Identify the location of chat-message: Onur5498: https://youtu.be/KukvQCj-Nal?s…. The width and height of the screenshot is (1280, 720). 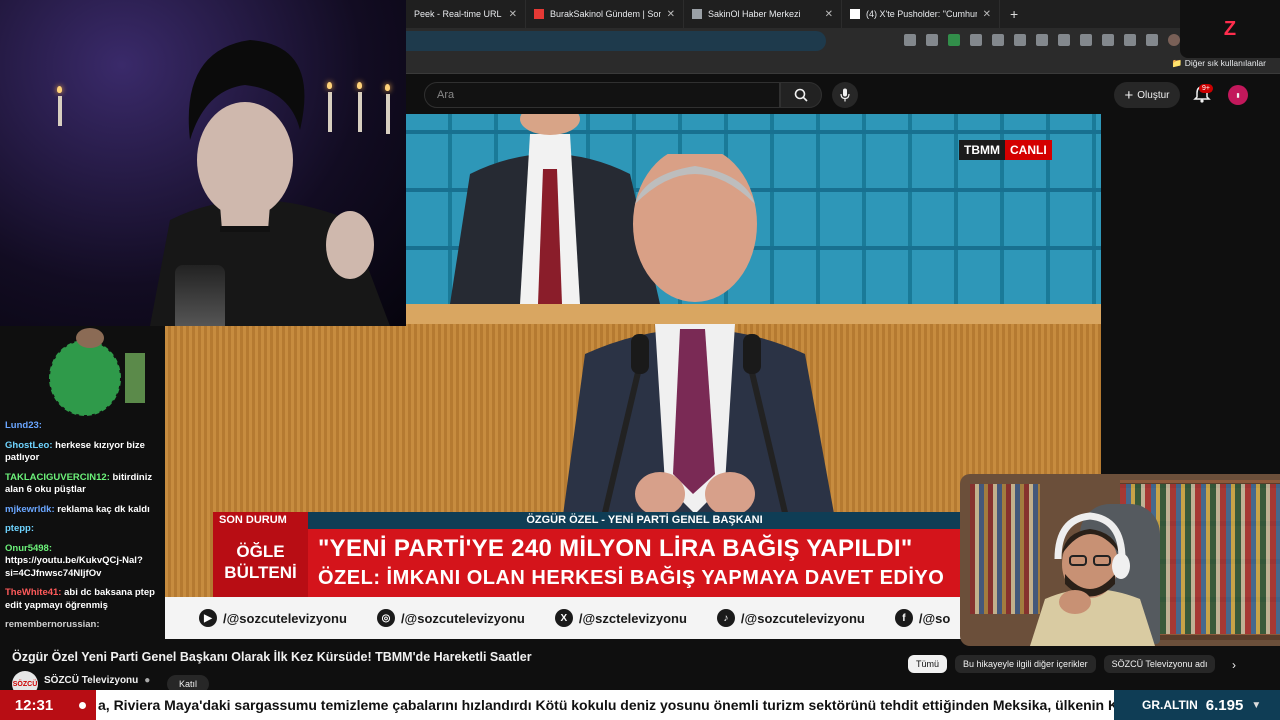
(85, 562).